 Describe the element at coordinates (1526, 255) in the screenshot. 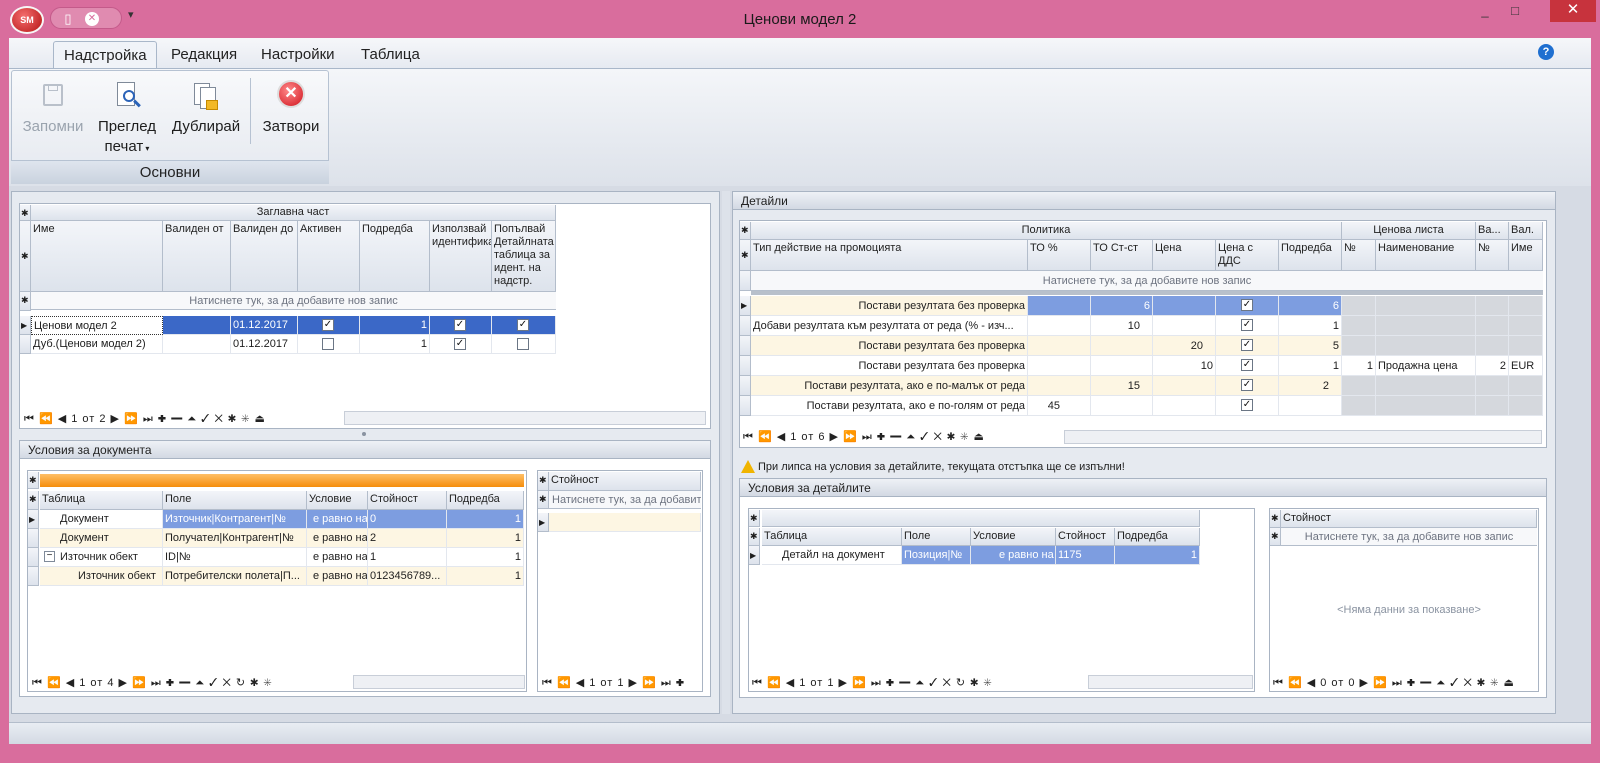

I see `col-v-name: Име` at that location.